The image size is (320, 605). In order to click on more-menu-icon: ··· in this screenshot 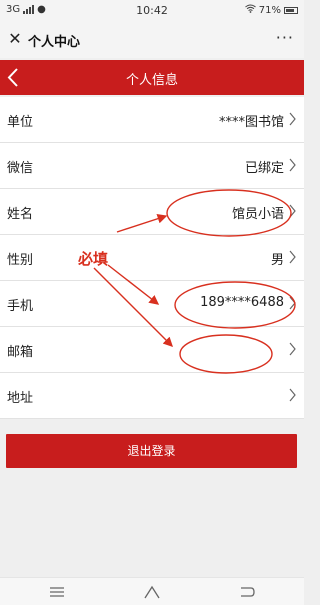, I will do `click(285, 37)`.